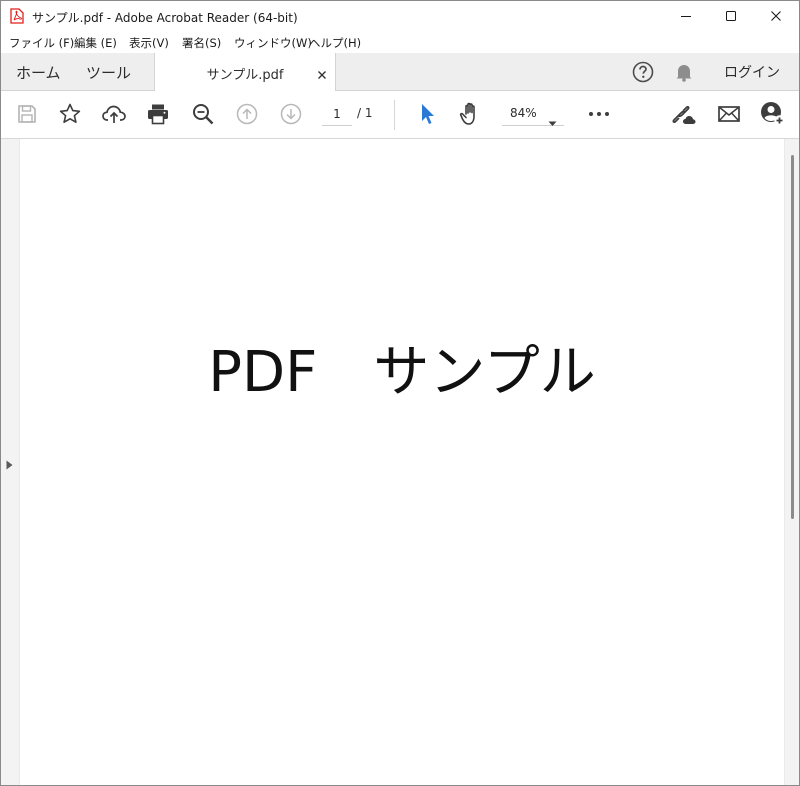  Describe the element at coordinates (245, 75) in the screenshot. I see `document-tab-title: サンプル.pdf` at that location.